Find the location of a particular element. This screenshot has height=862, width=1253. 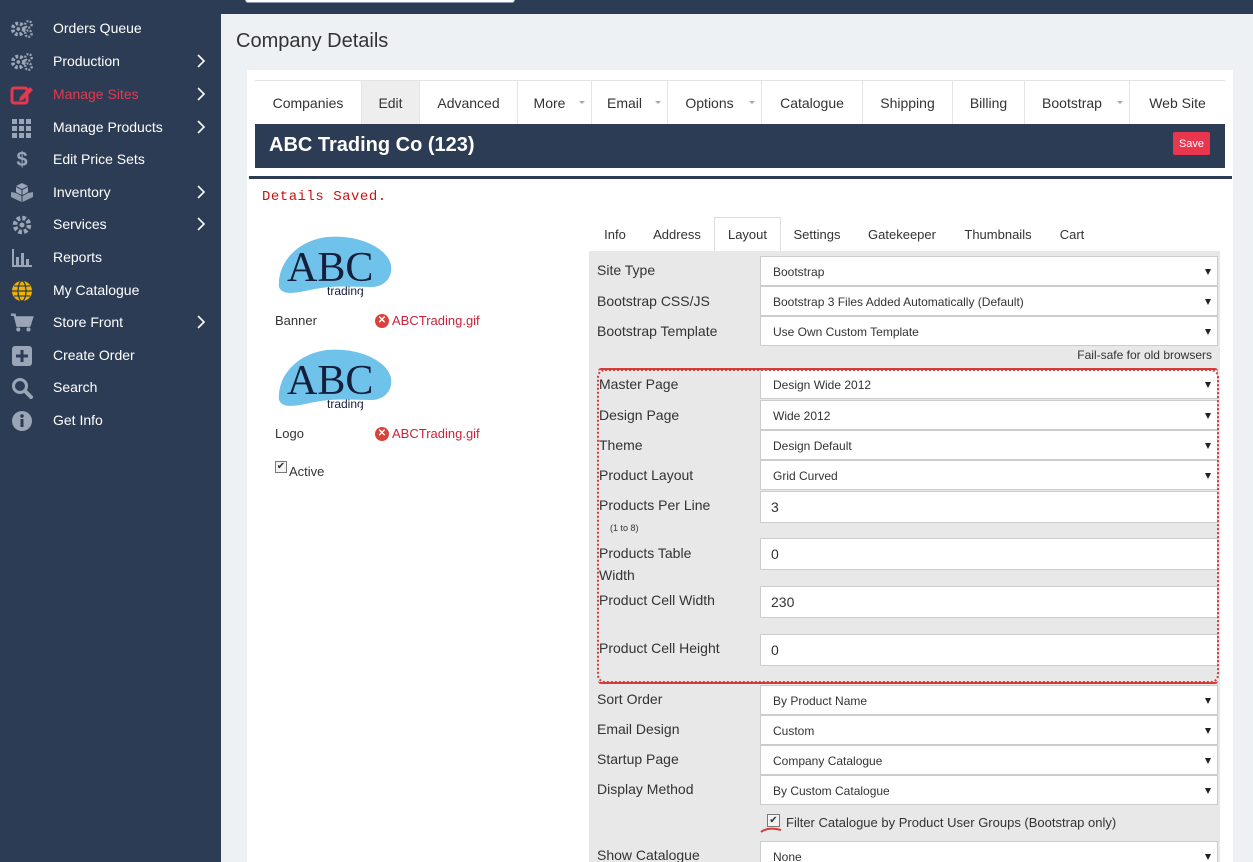

sidebar-item-search: Search is located at coordinates (110, 387).